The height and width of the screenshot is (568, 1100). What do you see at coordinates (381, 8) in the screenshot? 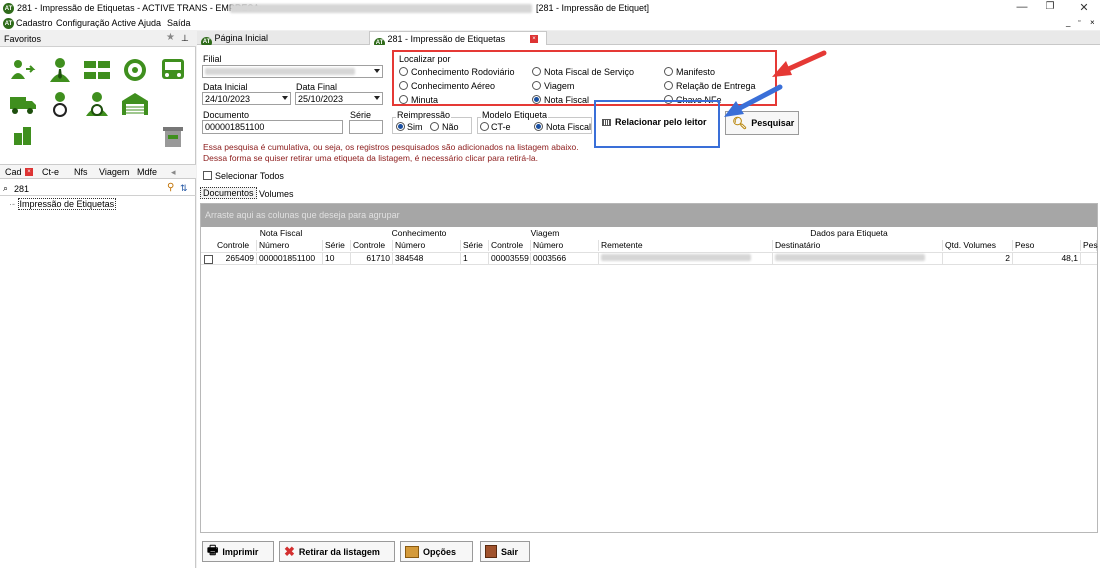
I see `redacted-company-name` at bounding box center [381, 8].